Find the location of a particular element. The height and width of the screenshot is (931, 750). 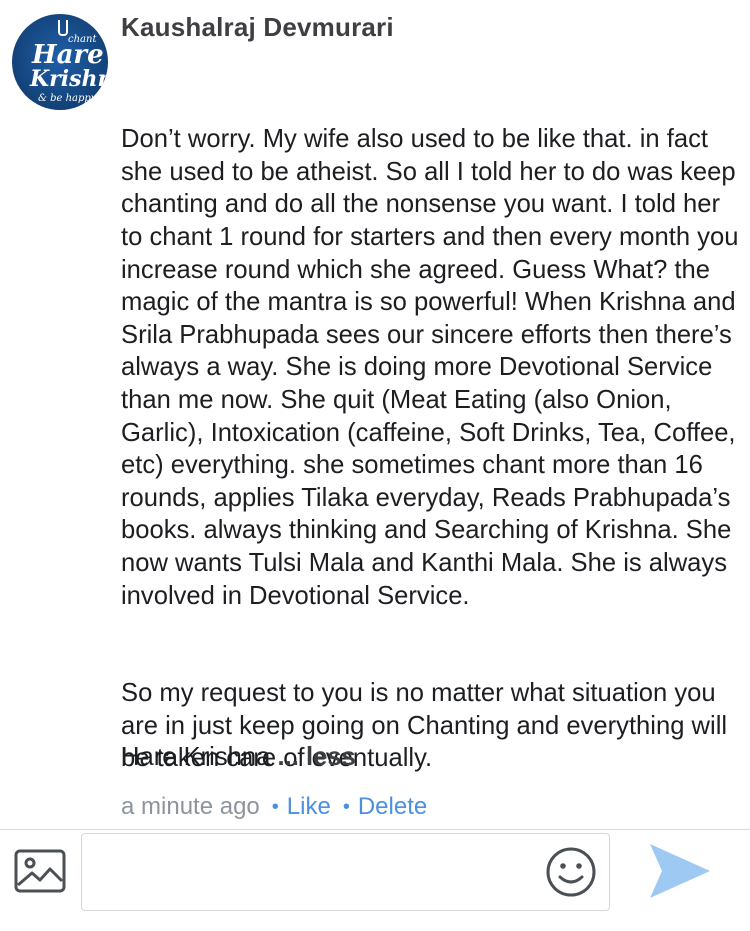

comment-meta: a minute ago • Like • Delete is located at coordinates (274, 807).